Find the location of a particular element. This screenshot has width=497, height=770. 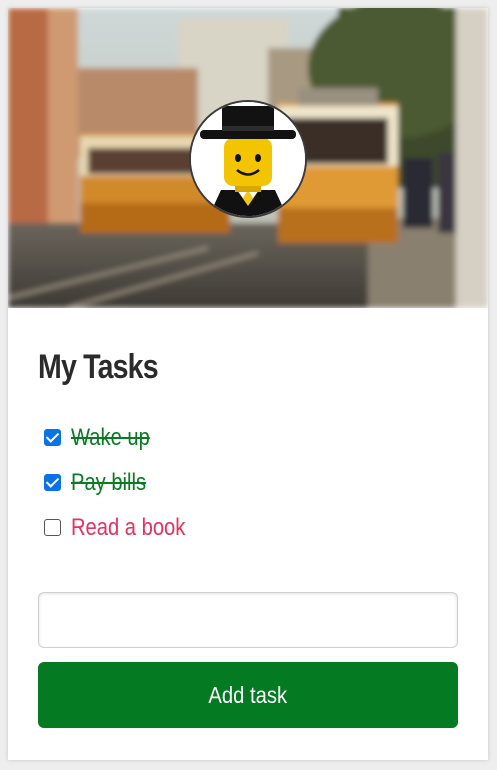

task-item: Read a book is located at coordinates (248, 527).